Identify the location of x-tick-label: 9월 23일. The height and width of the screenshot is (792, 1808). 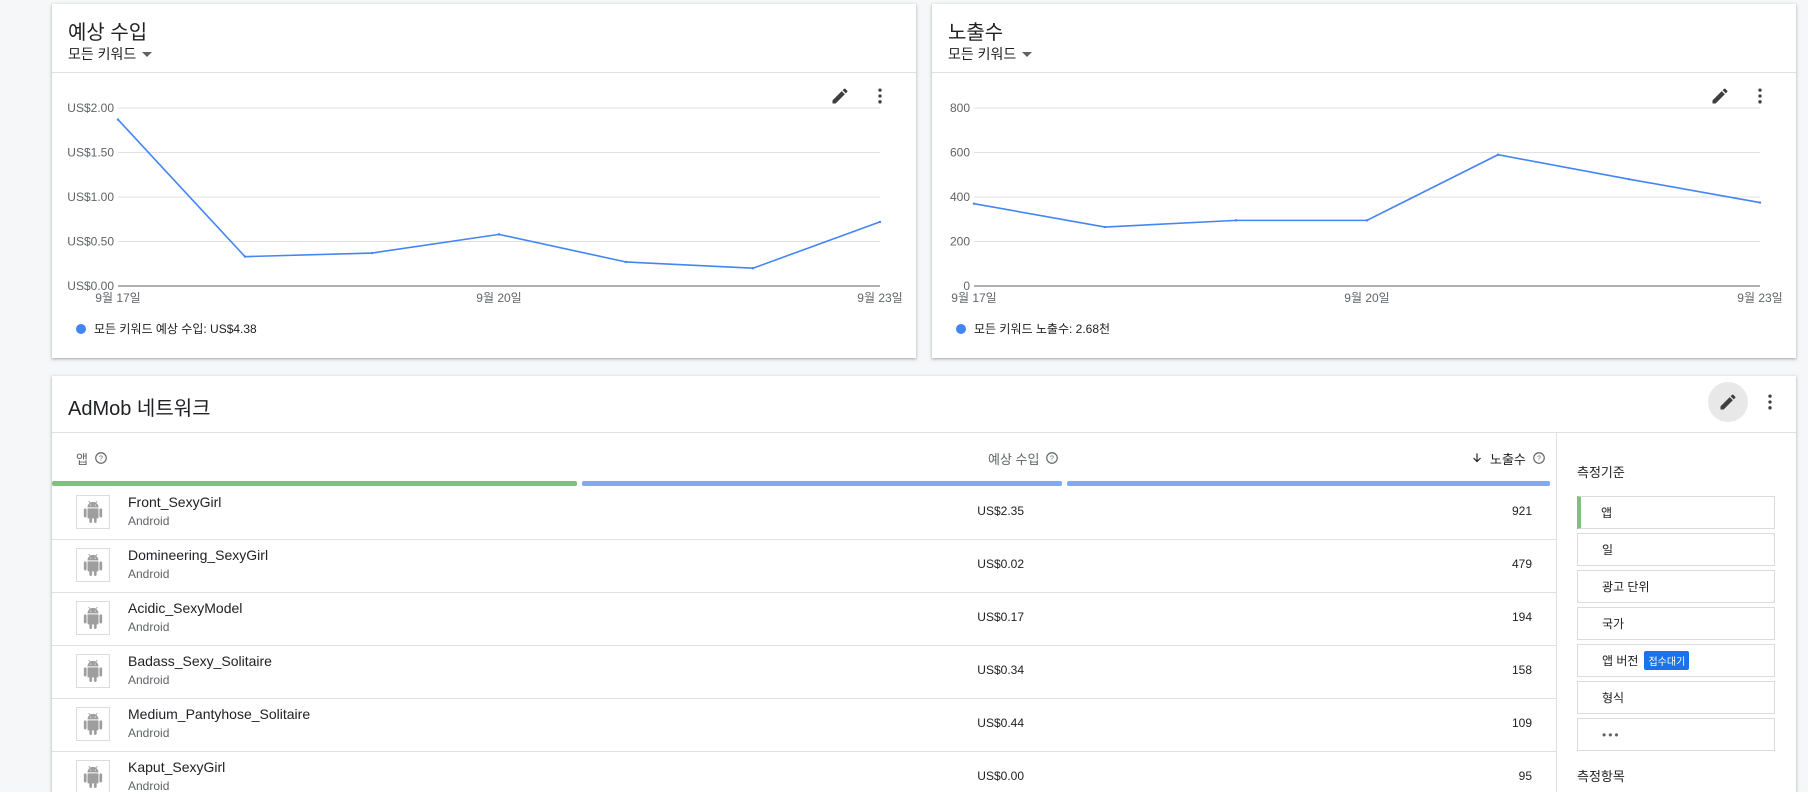
(1759, 298).